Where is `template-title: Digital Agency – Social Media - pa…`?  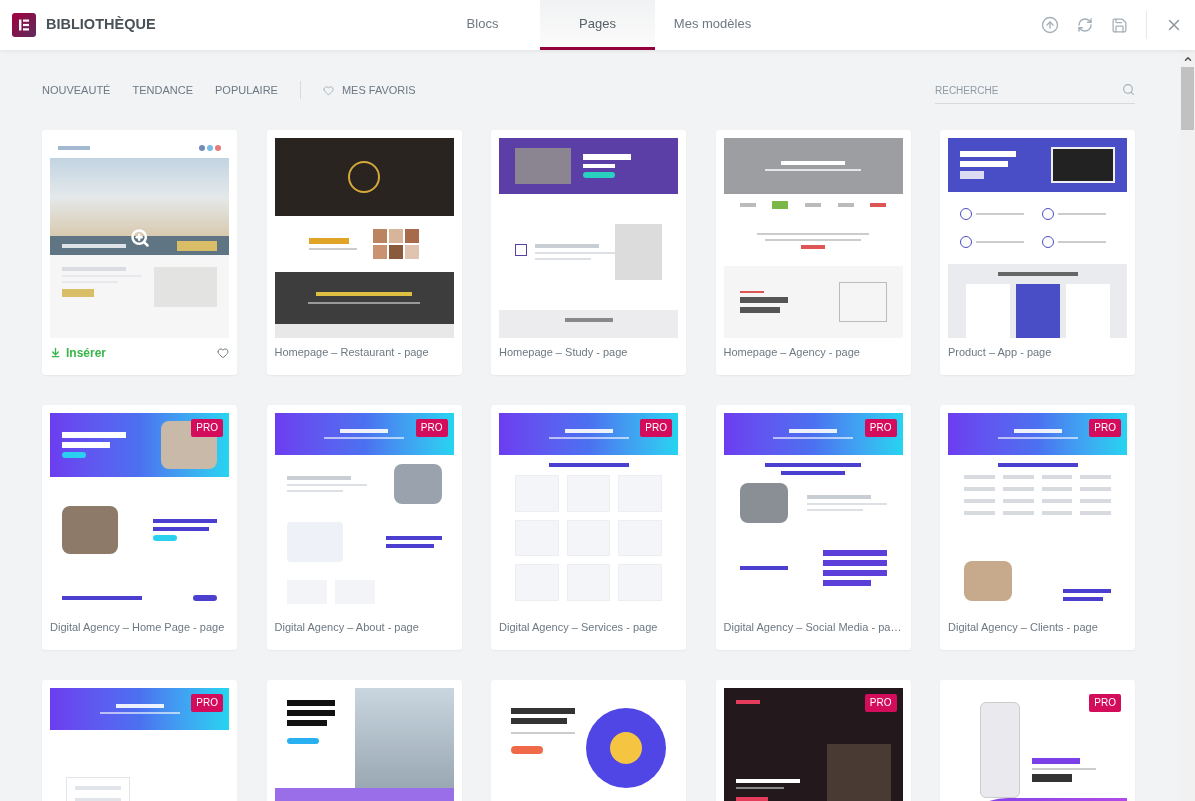 template-title: Digital Agency – Social Media - pa… is located at coordinates (812, 628).